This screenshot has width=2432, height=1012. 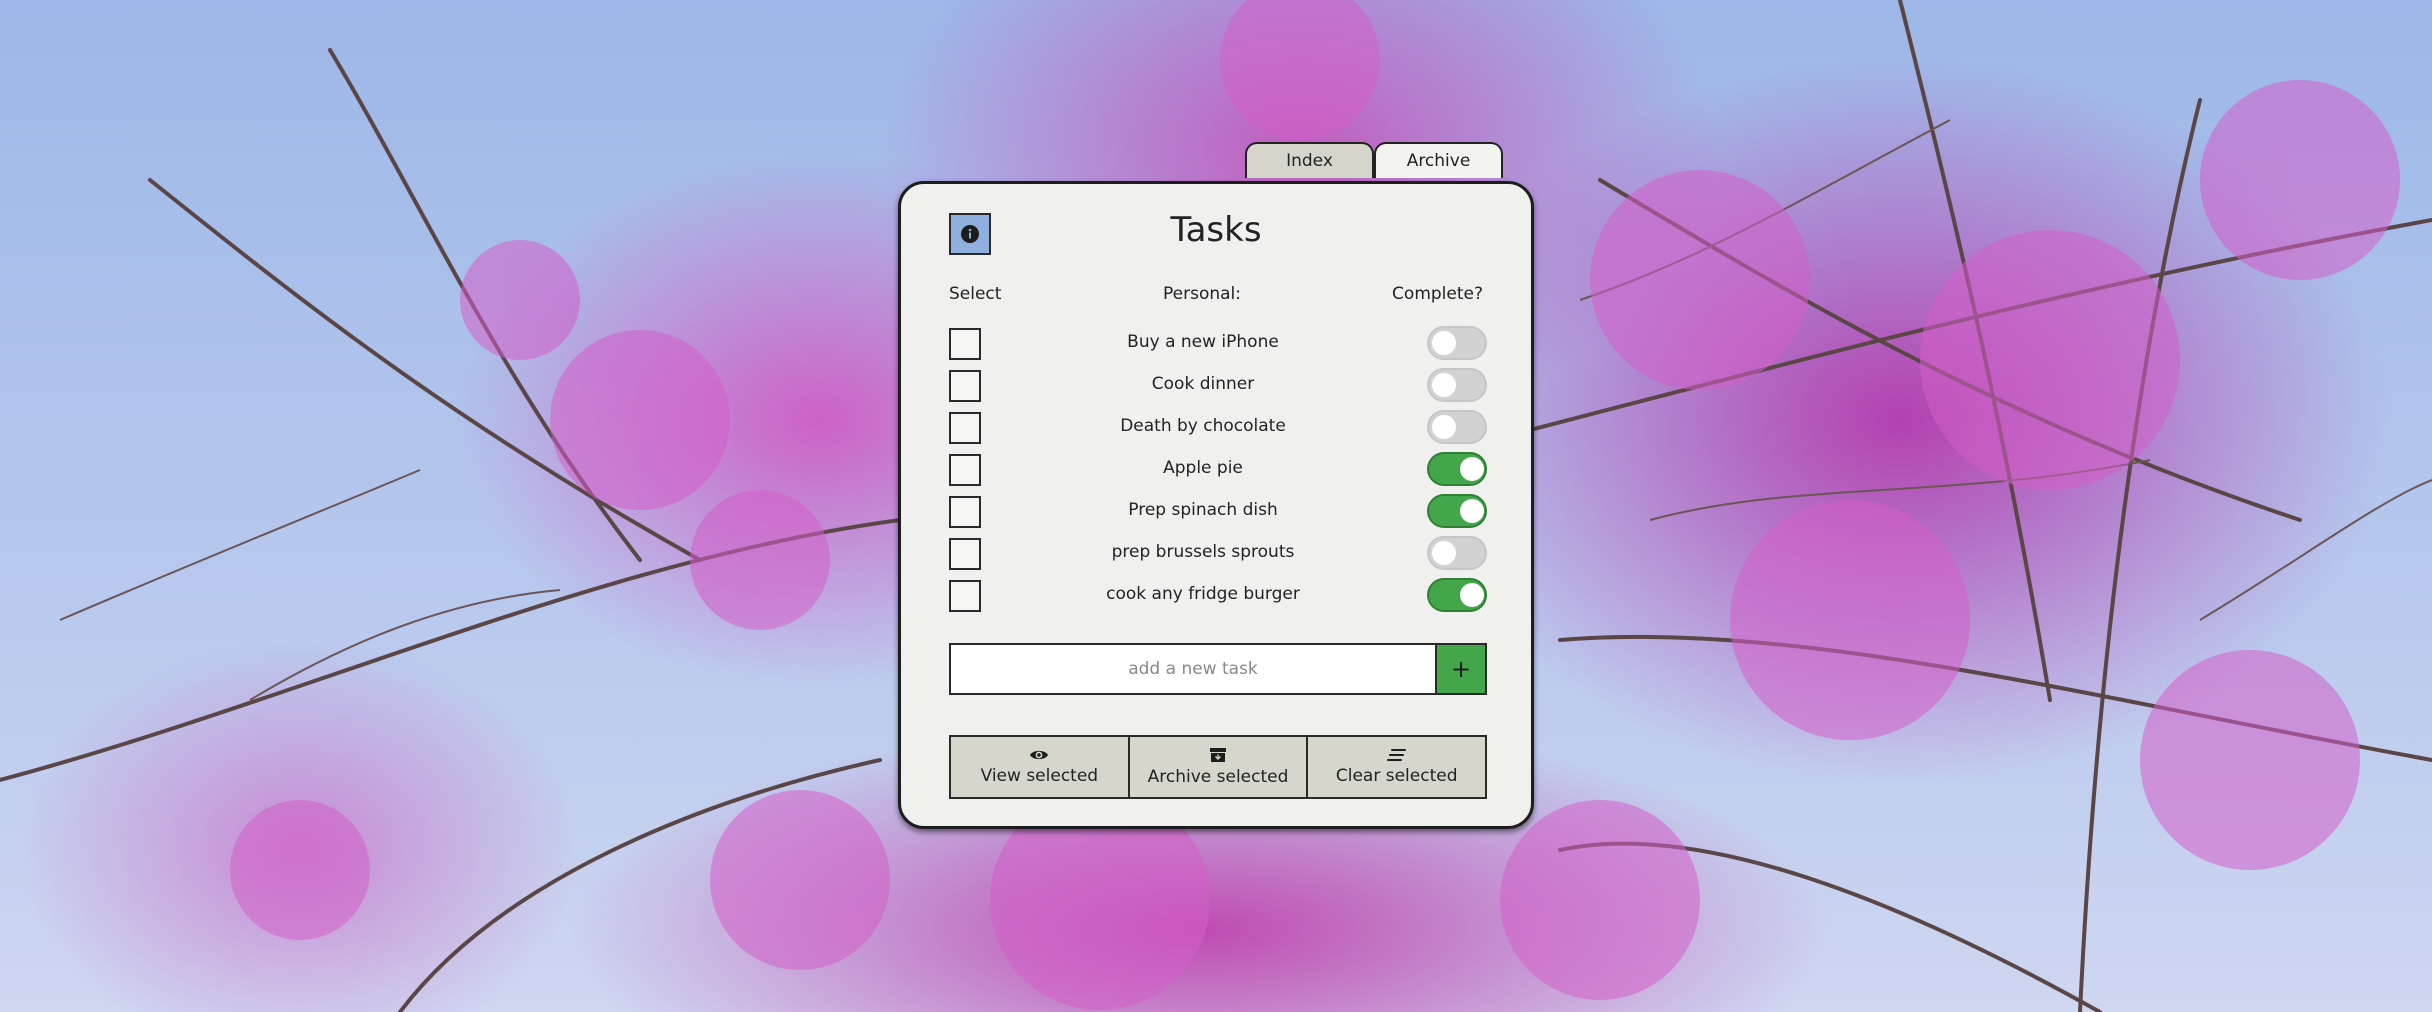 I want to click on clear-selected-button: Clear selected, so click(x=1395, y=767).